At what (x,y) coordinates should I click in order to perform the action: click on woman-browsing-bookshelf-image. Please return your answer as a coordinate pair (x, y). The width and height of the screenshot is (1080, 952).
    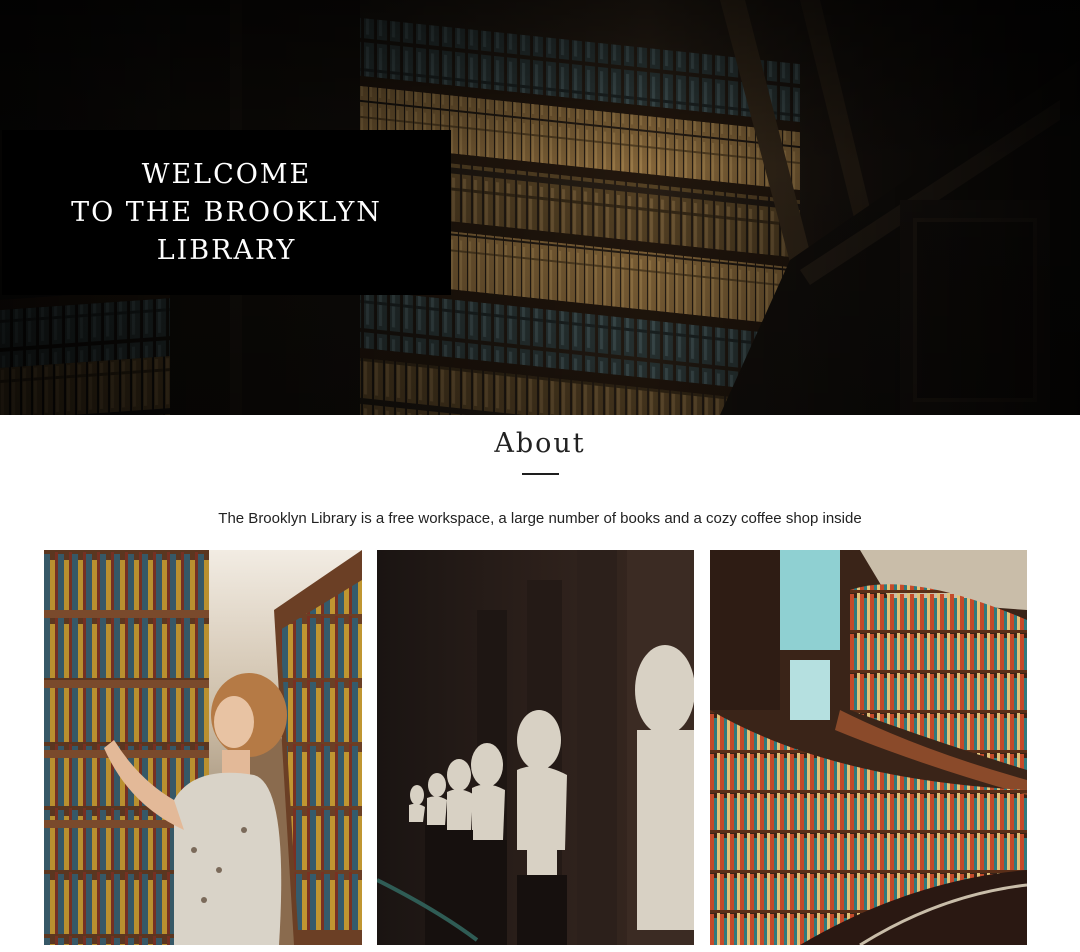
    Looking at the image, I should click on (203, 747).